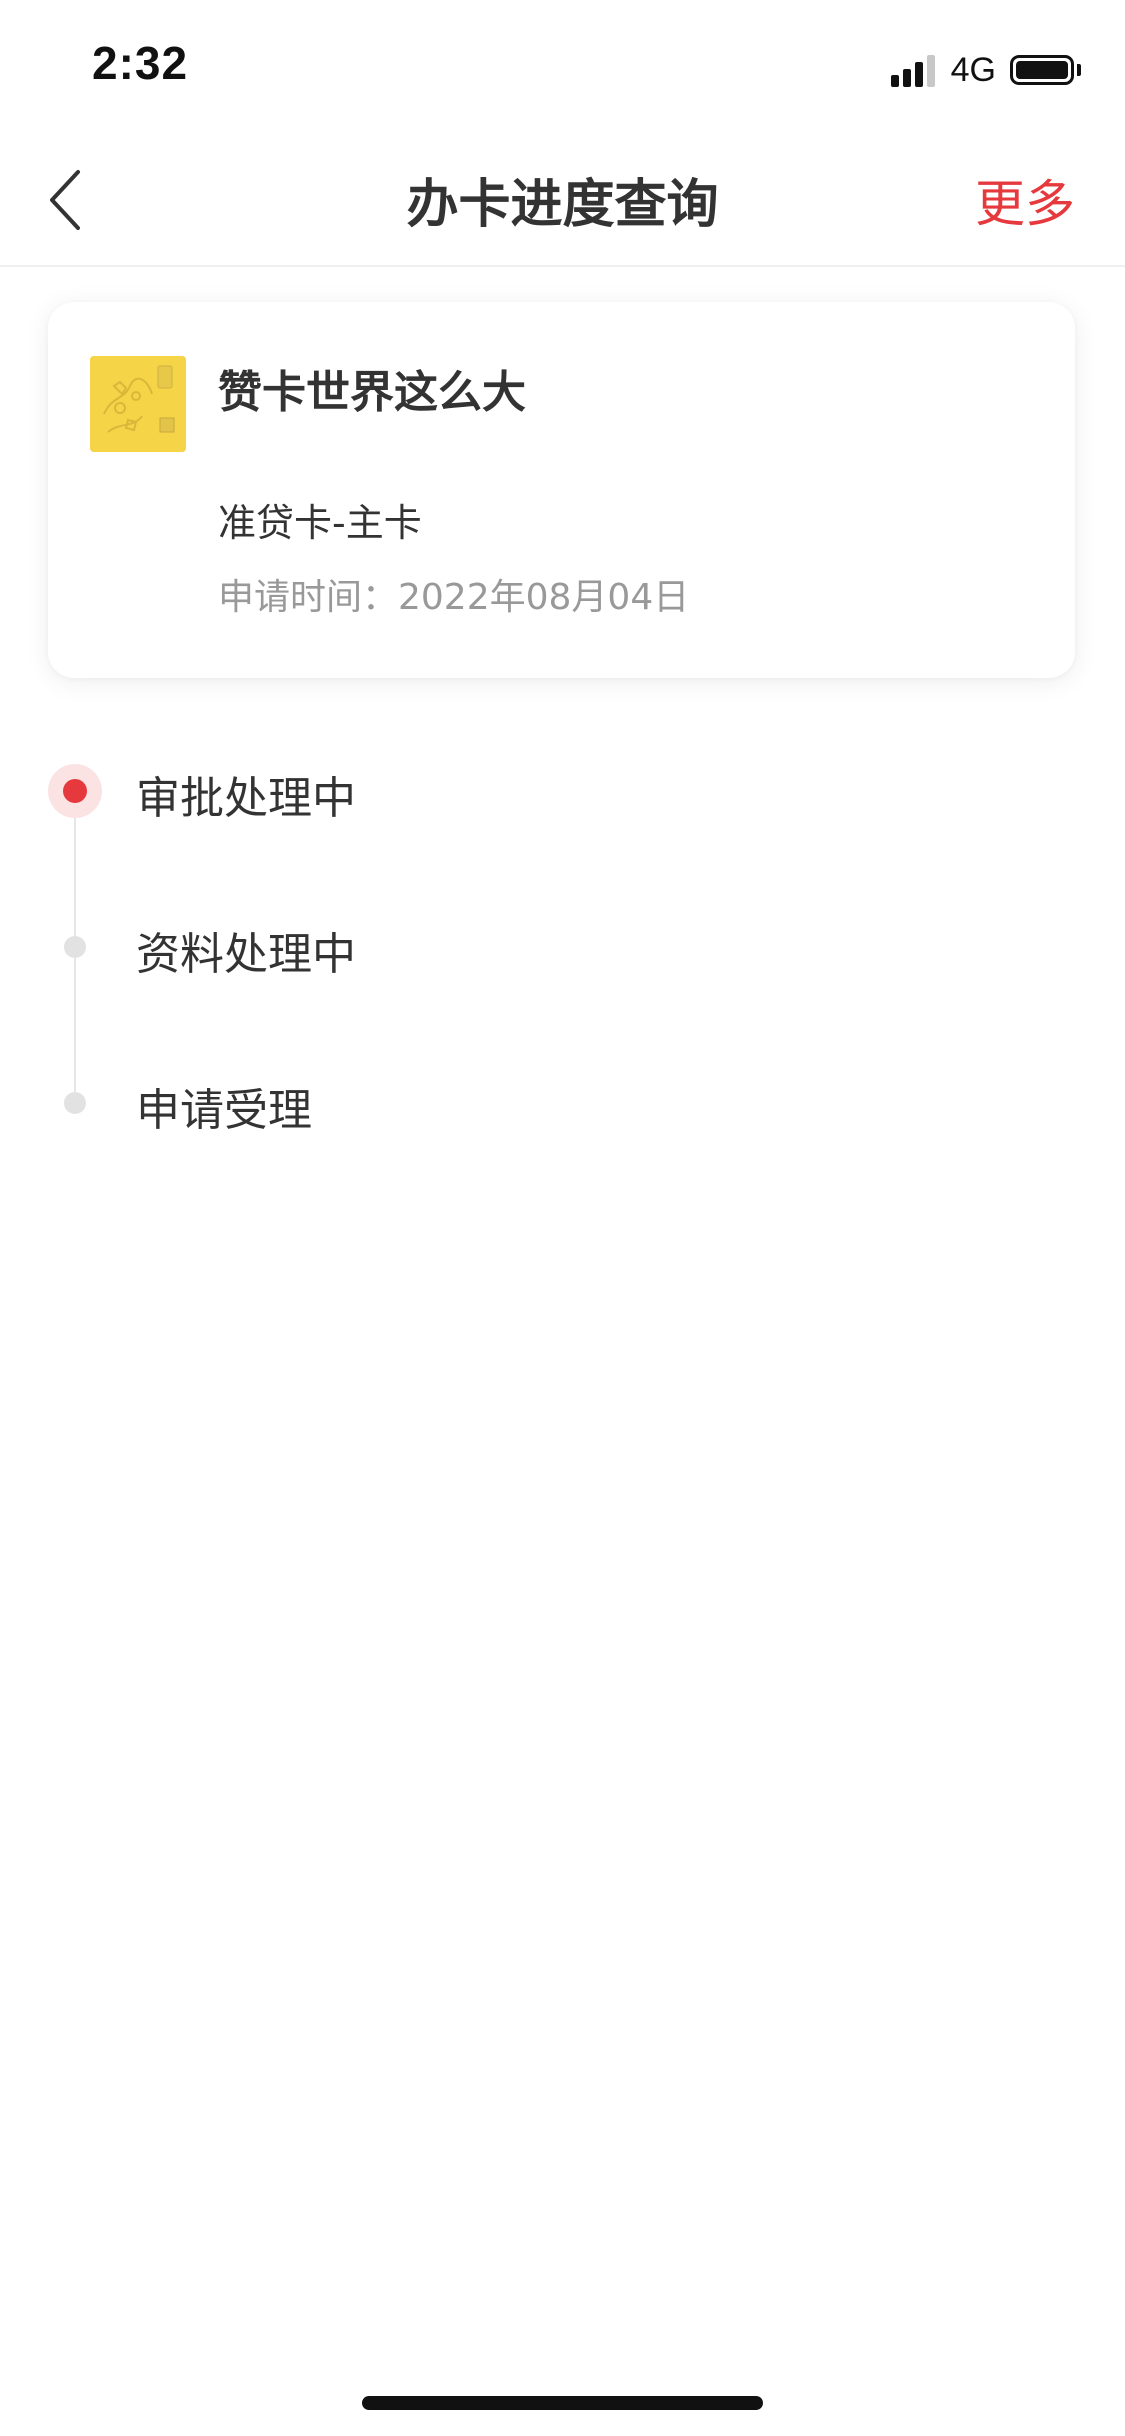 This screenshot has height=2436, width=1125. What do you see at coordinates (246, 954) in the screenshot?
I see `timeline-step-label: 资料处理中` at bounding box center [246, 954].